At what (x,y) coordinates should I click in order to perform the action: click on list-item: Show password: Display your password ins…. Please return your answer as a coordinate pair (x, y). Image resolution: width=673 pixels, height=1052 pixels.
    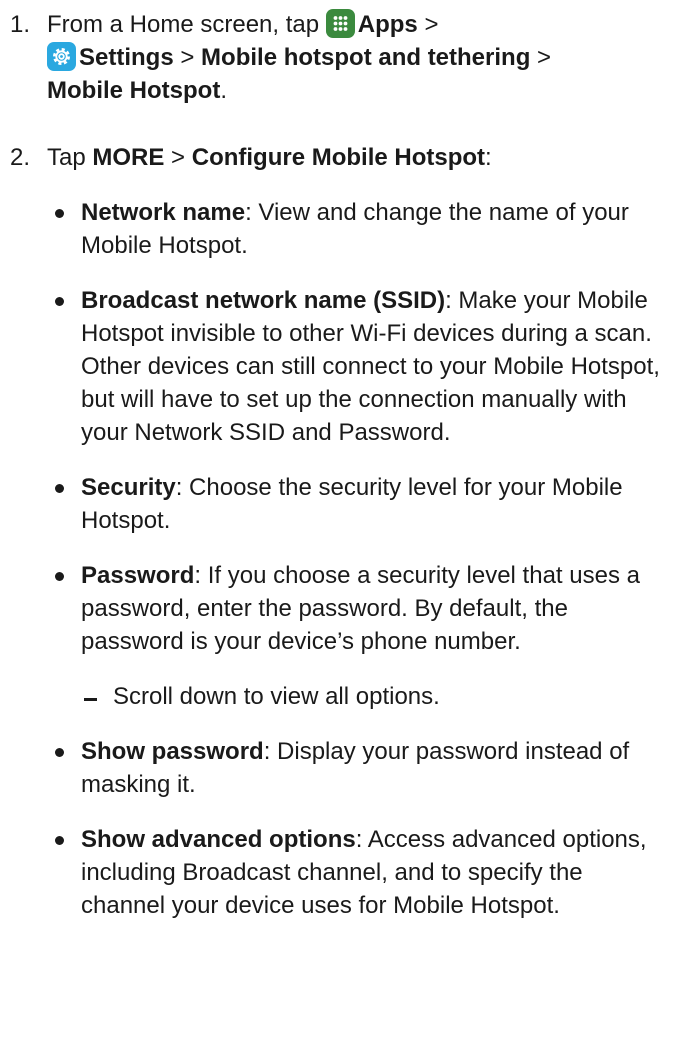
    Looking at the image, I should click on (330, 768).